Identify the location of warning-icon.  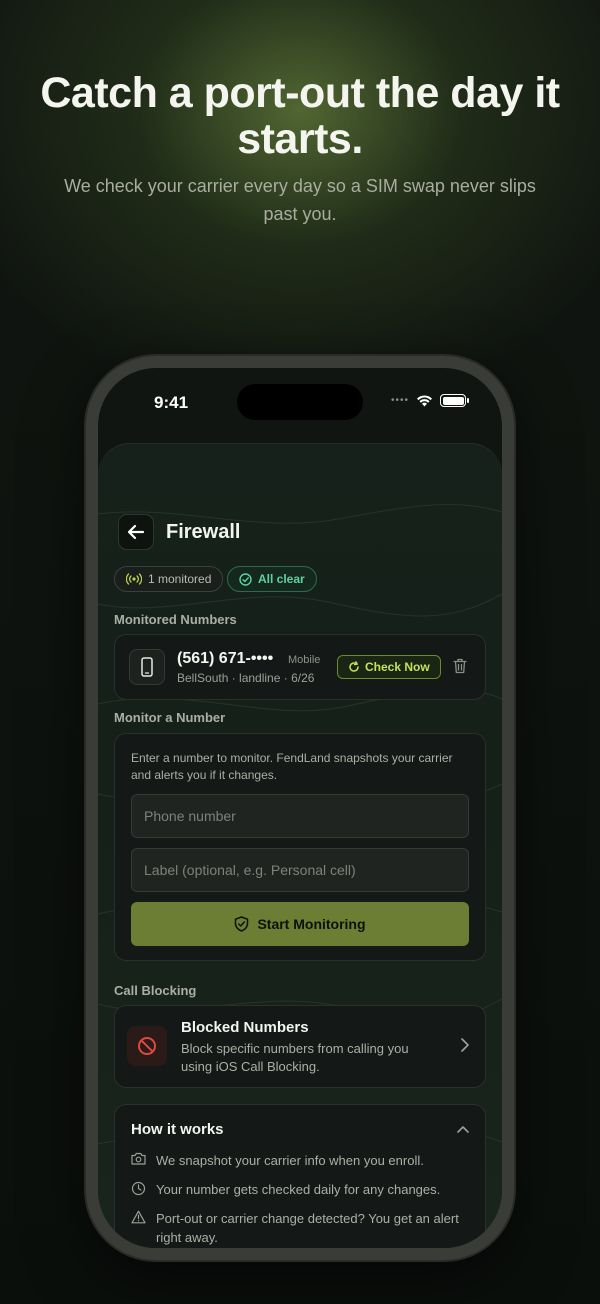
(138, 1217).